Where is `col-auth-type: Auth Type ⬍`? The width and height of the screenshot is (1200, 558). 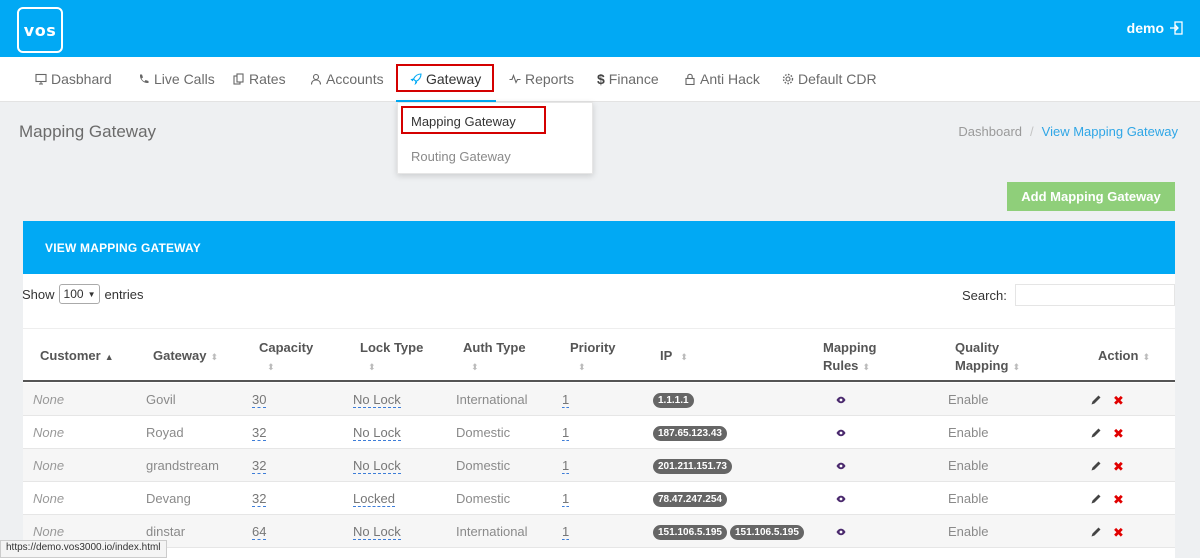 col-auth-type: Auth Type ⬍ is located at coordinates (494, 357).